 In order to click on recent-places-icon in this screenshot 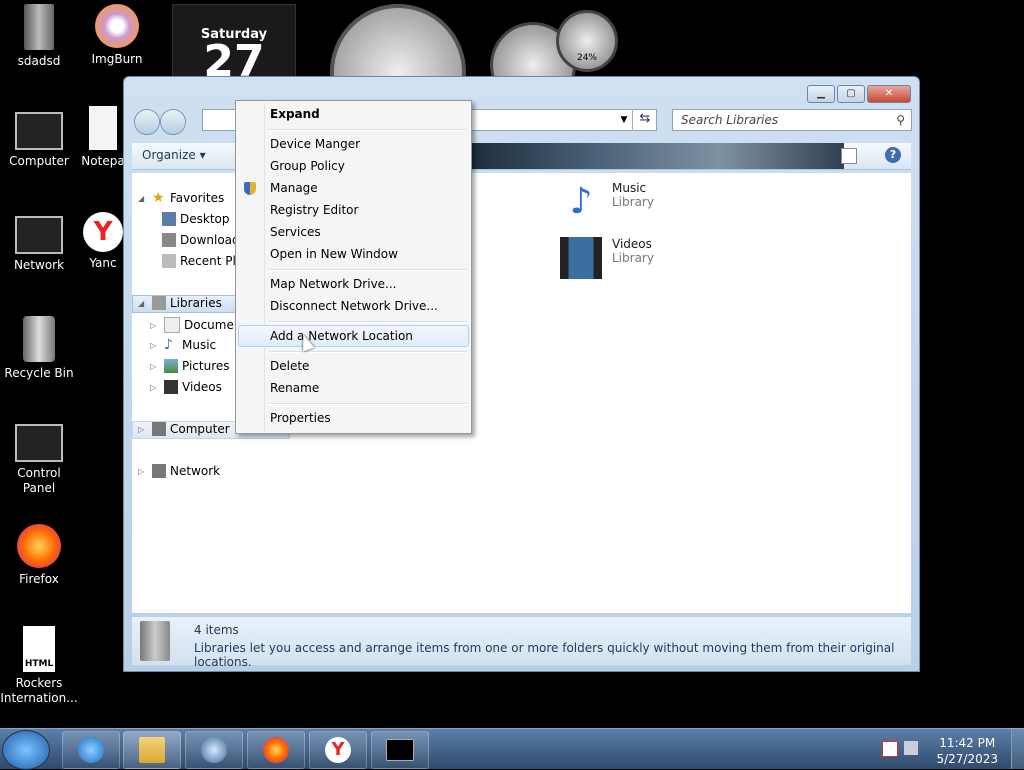, I will do `click(169, 261)`.